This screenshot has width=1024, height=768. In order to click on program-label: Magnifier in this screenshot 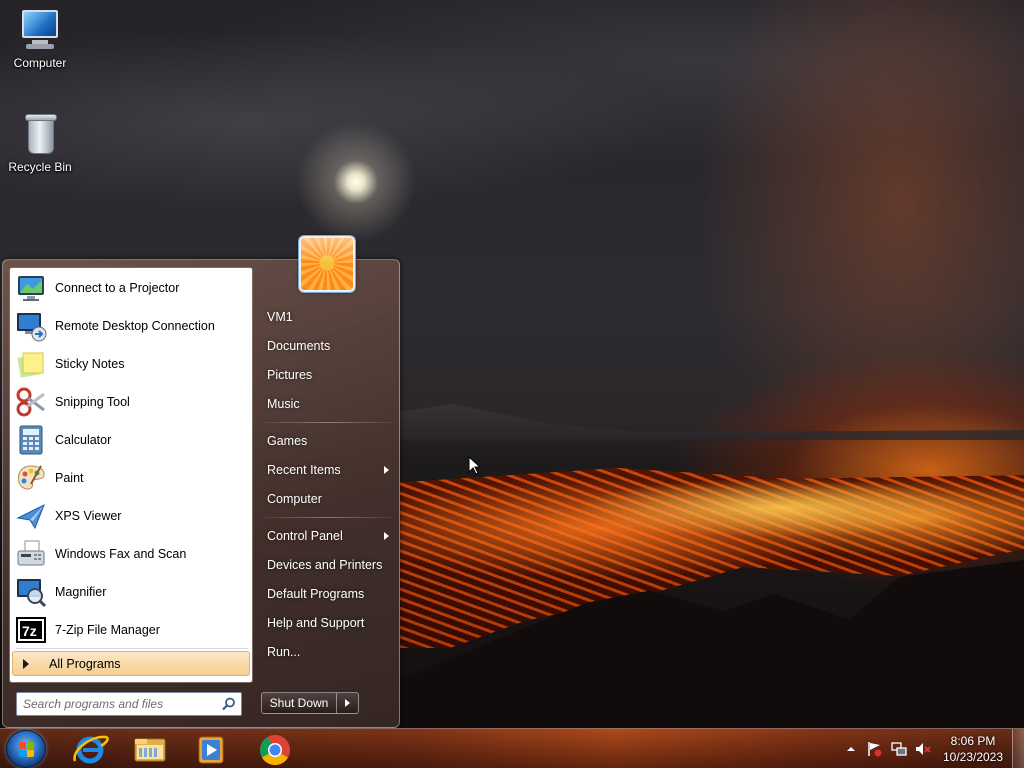, I will do `click(81, 592)`.